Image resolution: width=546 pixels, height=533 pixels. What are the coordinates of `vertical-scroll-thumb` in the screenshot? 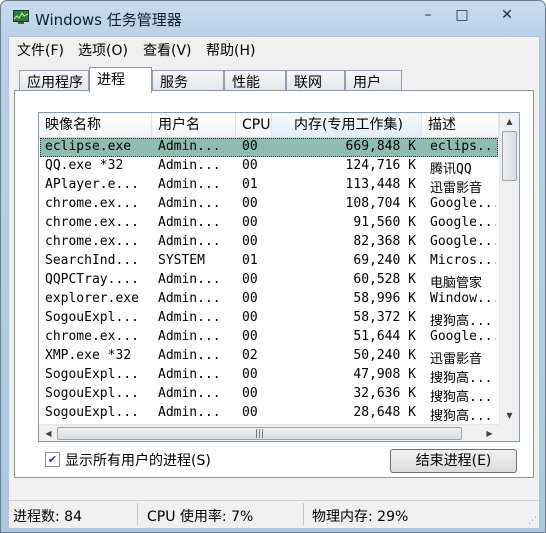 It's located at (509, 156).